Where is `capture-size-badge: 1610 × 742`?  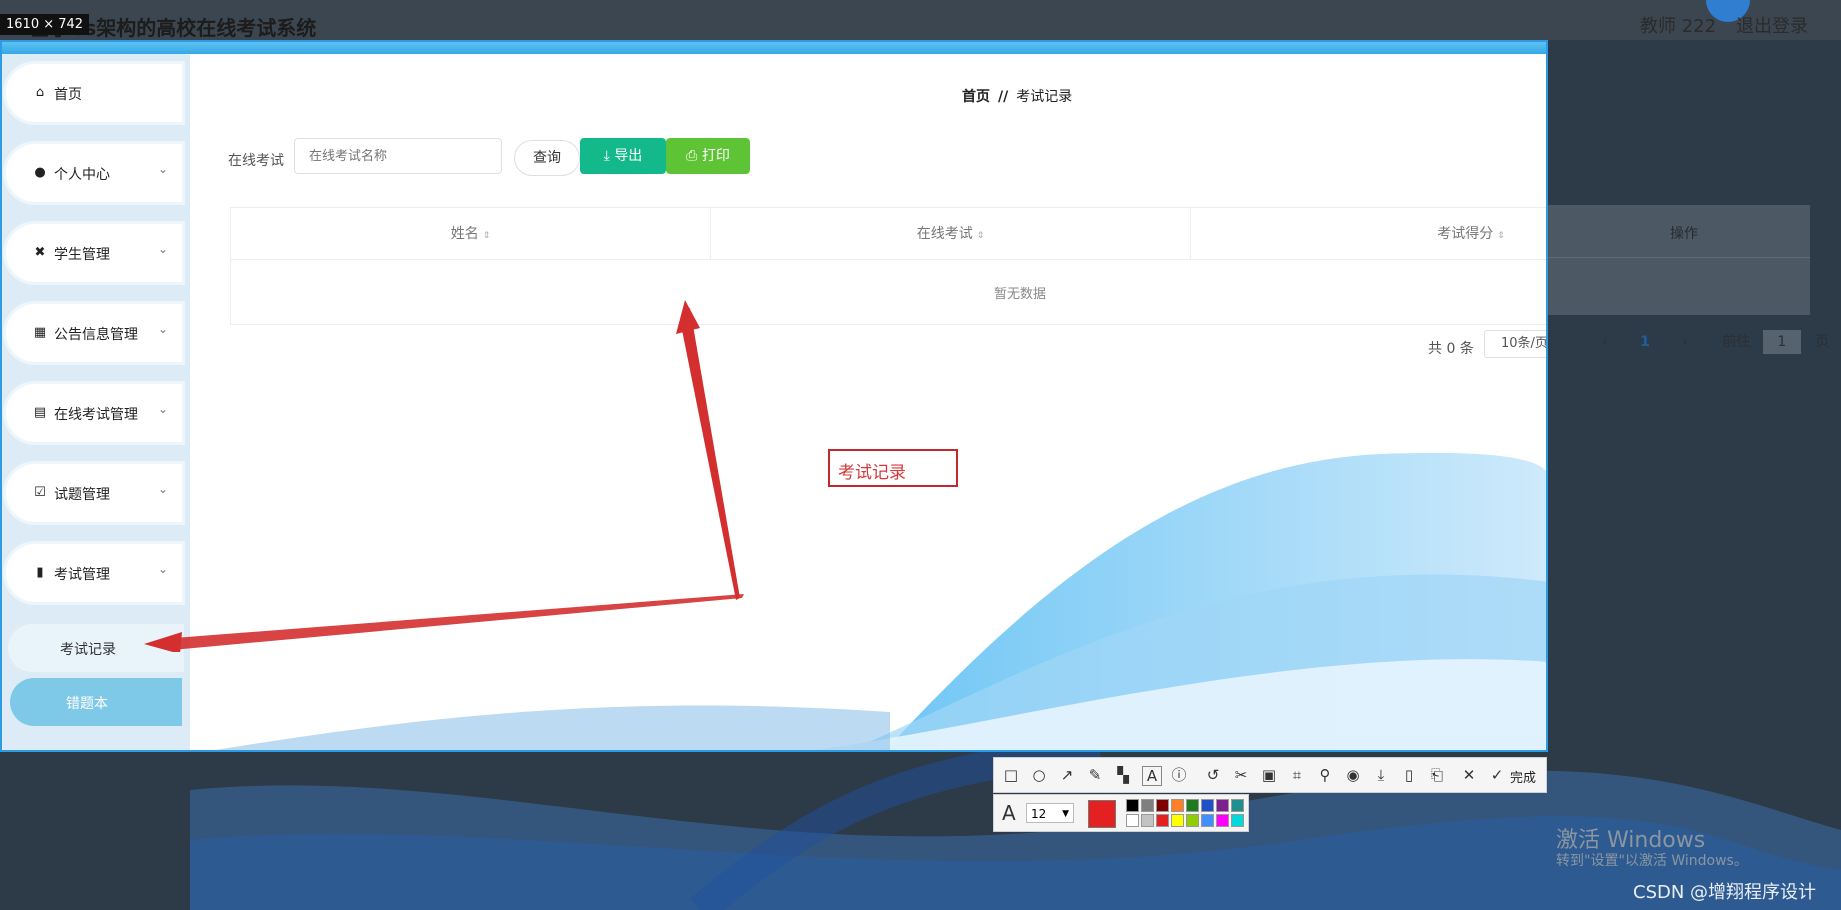
capture-size-badge: 1610 × 742 is located at coordinates (45, 24).